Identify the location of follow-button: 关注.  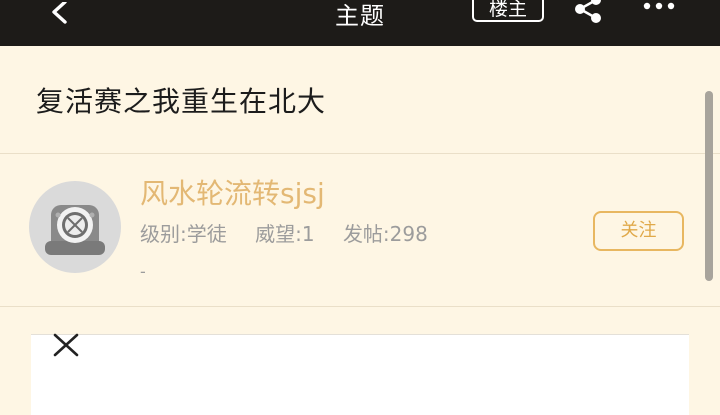
(638, 231).